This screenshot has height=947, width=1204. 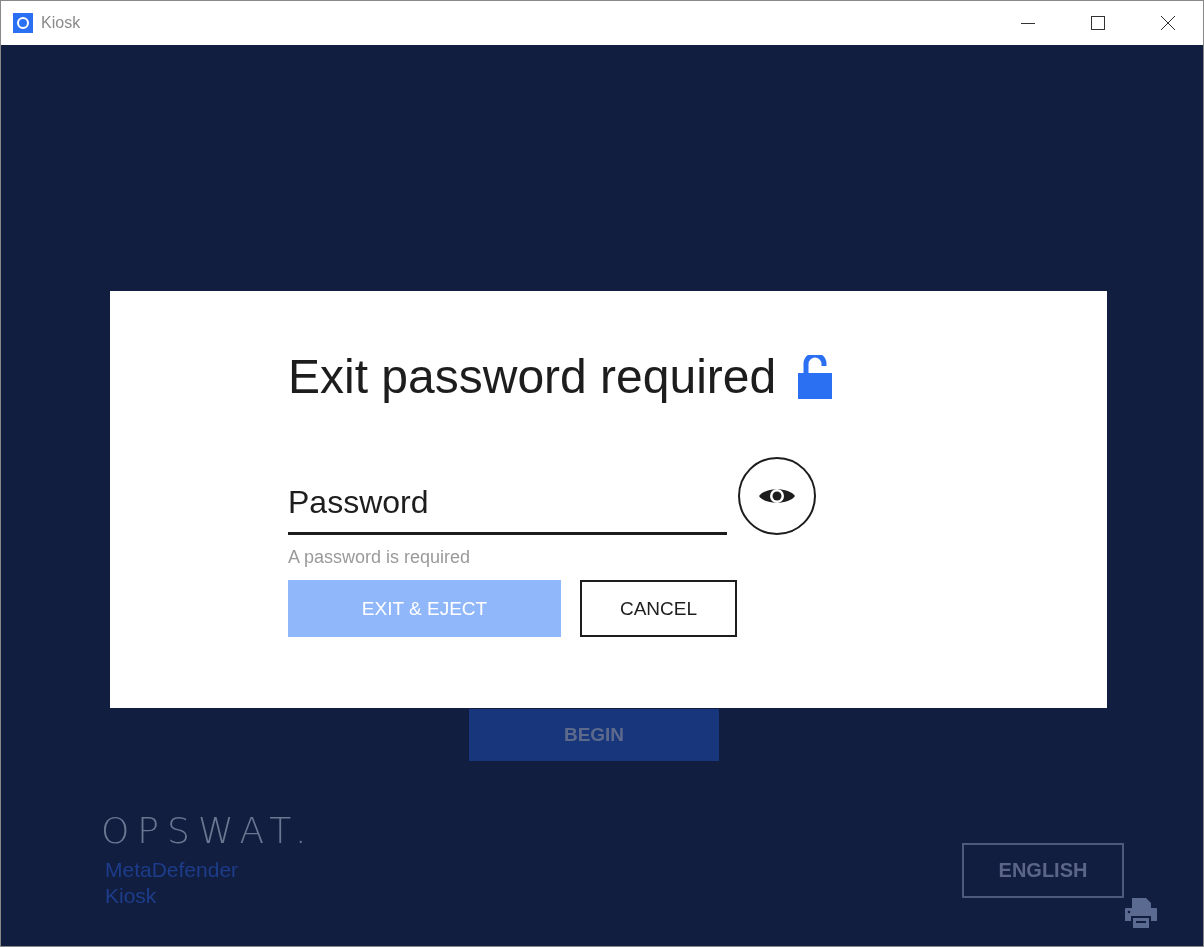 What do you see at coordinates (1098, 23) in the screenshot?
I see `maximize-icon` at bounding box center [1098, 23].